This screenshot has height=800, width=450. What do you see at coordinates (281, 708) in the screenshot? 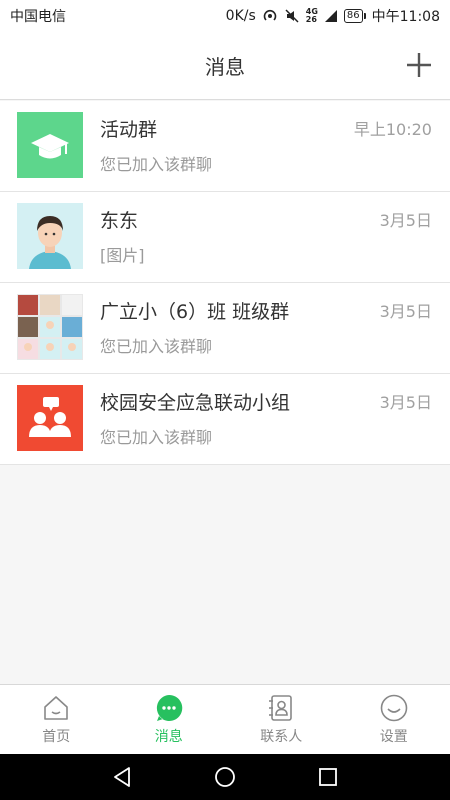
I see `contacts-icon` at bounding box center [281, 708].